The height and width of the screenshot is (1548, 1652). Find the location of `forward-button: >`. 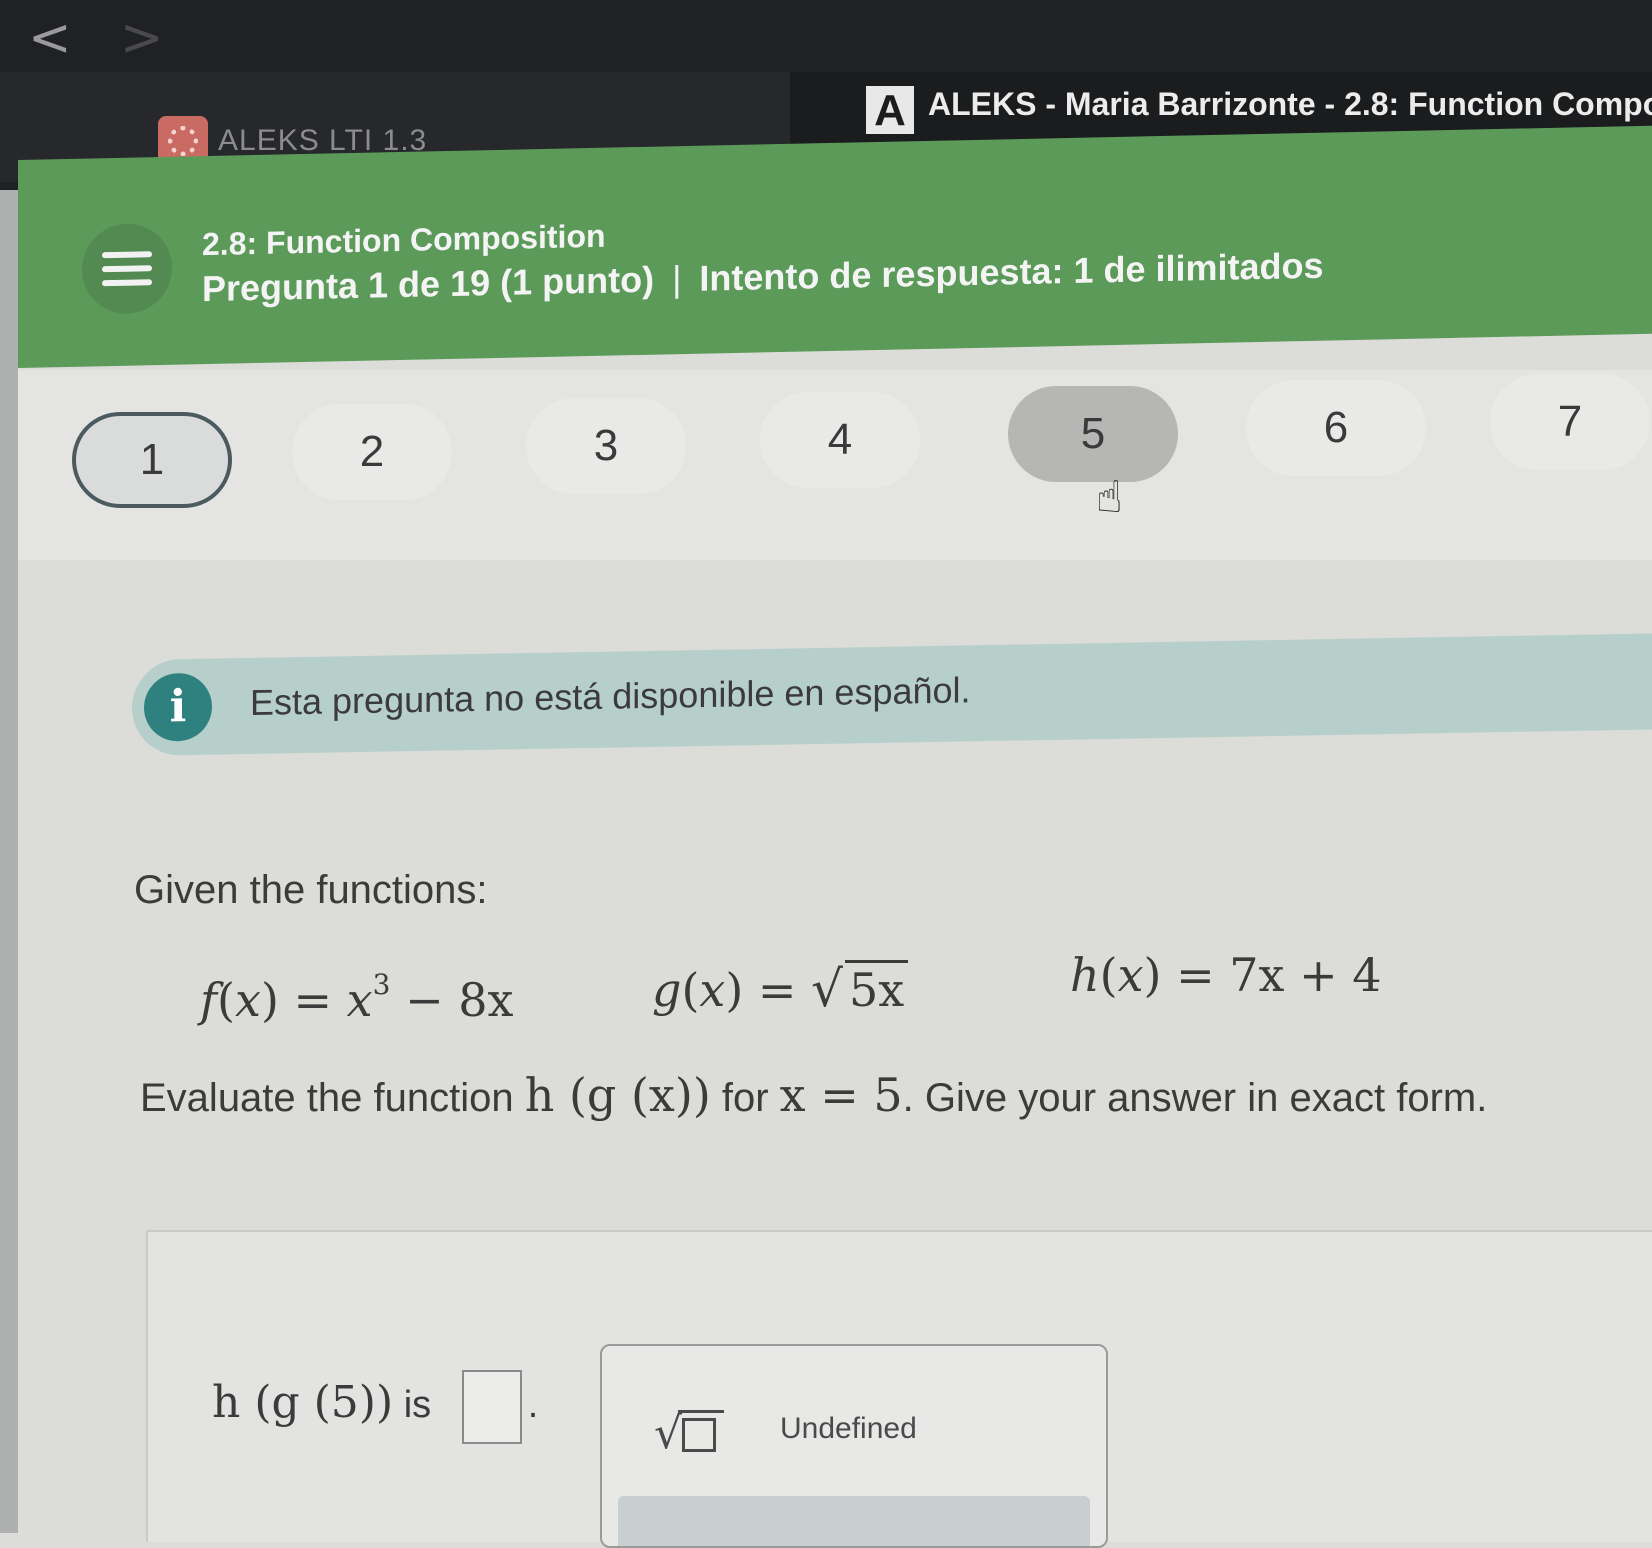

forward-button: > is located at coordinates (142, 38).